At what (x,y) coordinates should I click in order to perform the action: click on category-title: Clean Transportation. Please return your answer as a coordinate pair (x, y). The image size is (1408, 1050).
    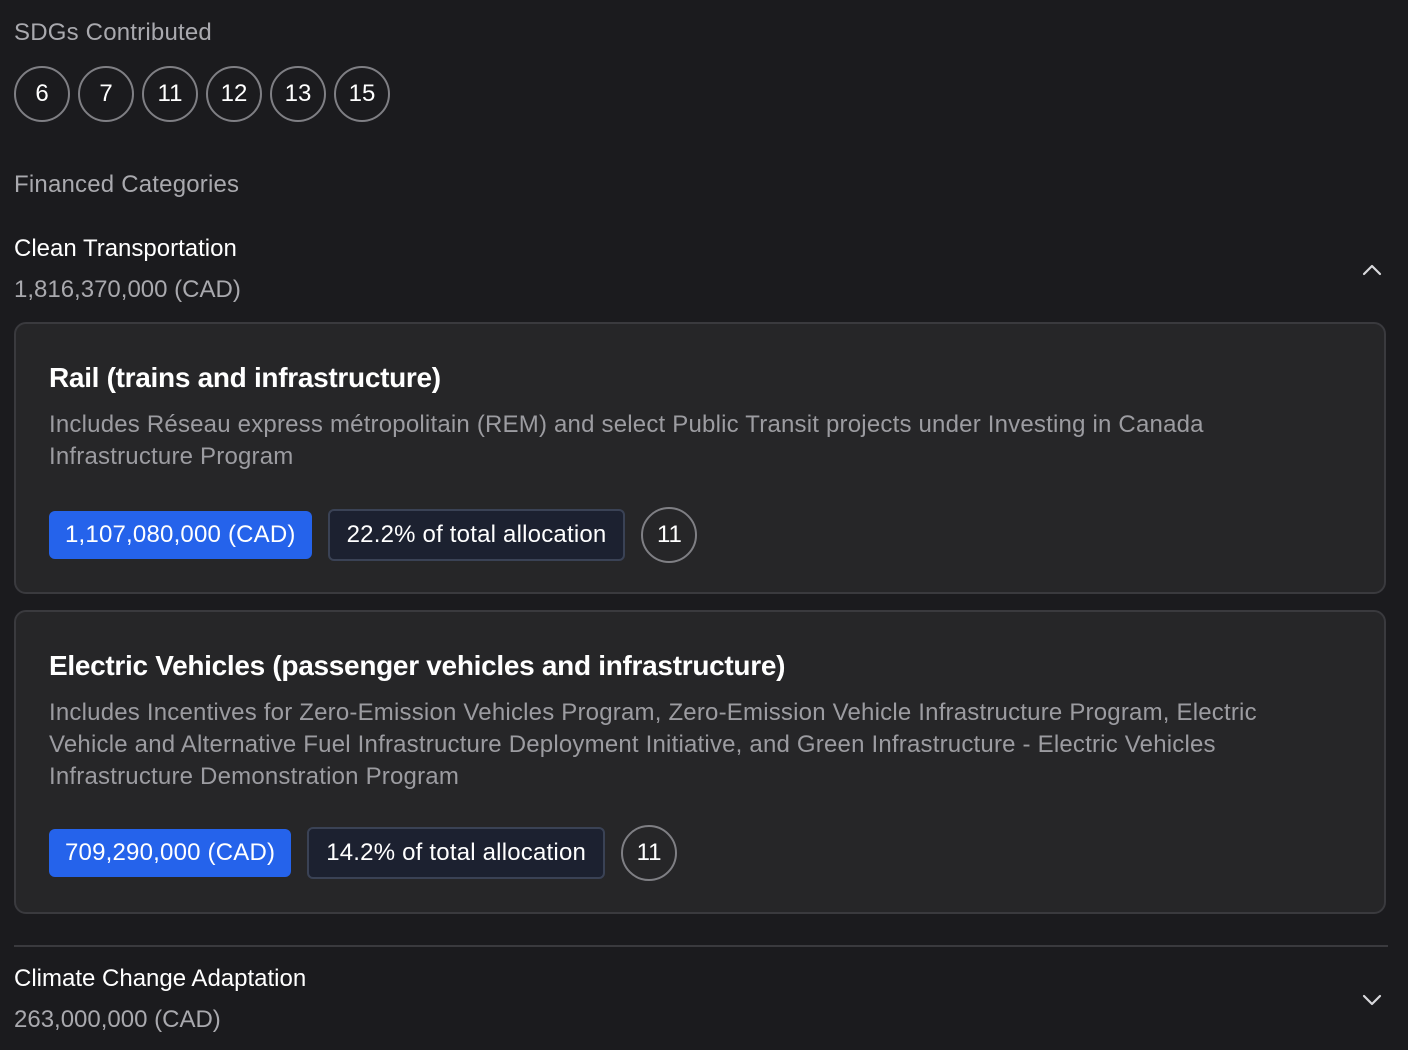
    Looking at the image, I should click on (125, 248).